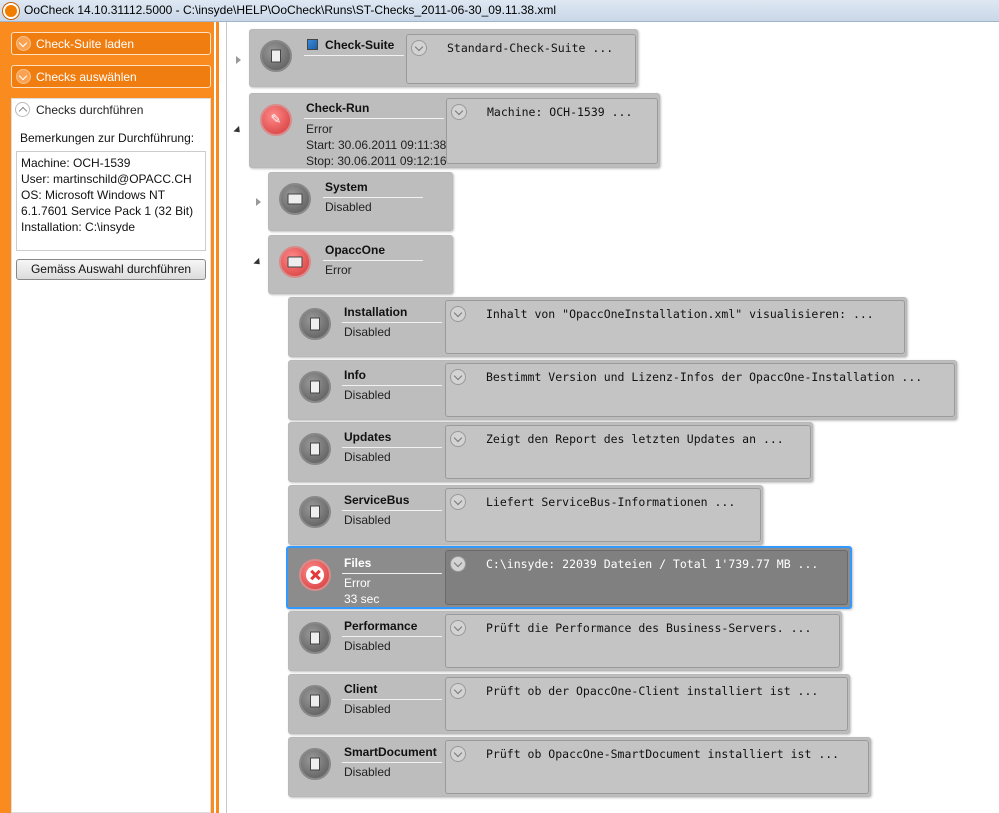 Image resolution: width=999 pixels, height=813 pixels. I want to click on node-name: System, so click(346, 187).